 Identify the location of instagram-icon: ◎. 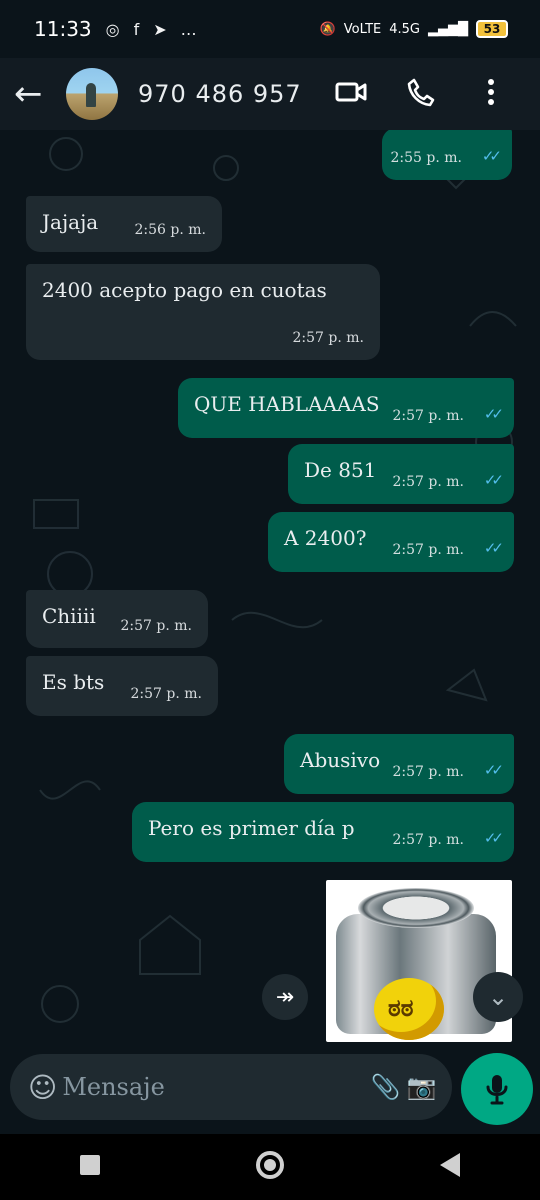
(112, 29).